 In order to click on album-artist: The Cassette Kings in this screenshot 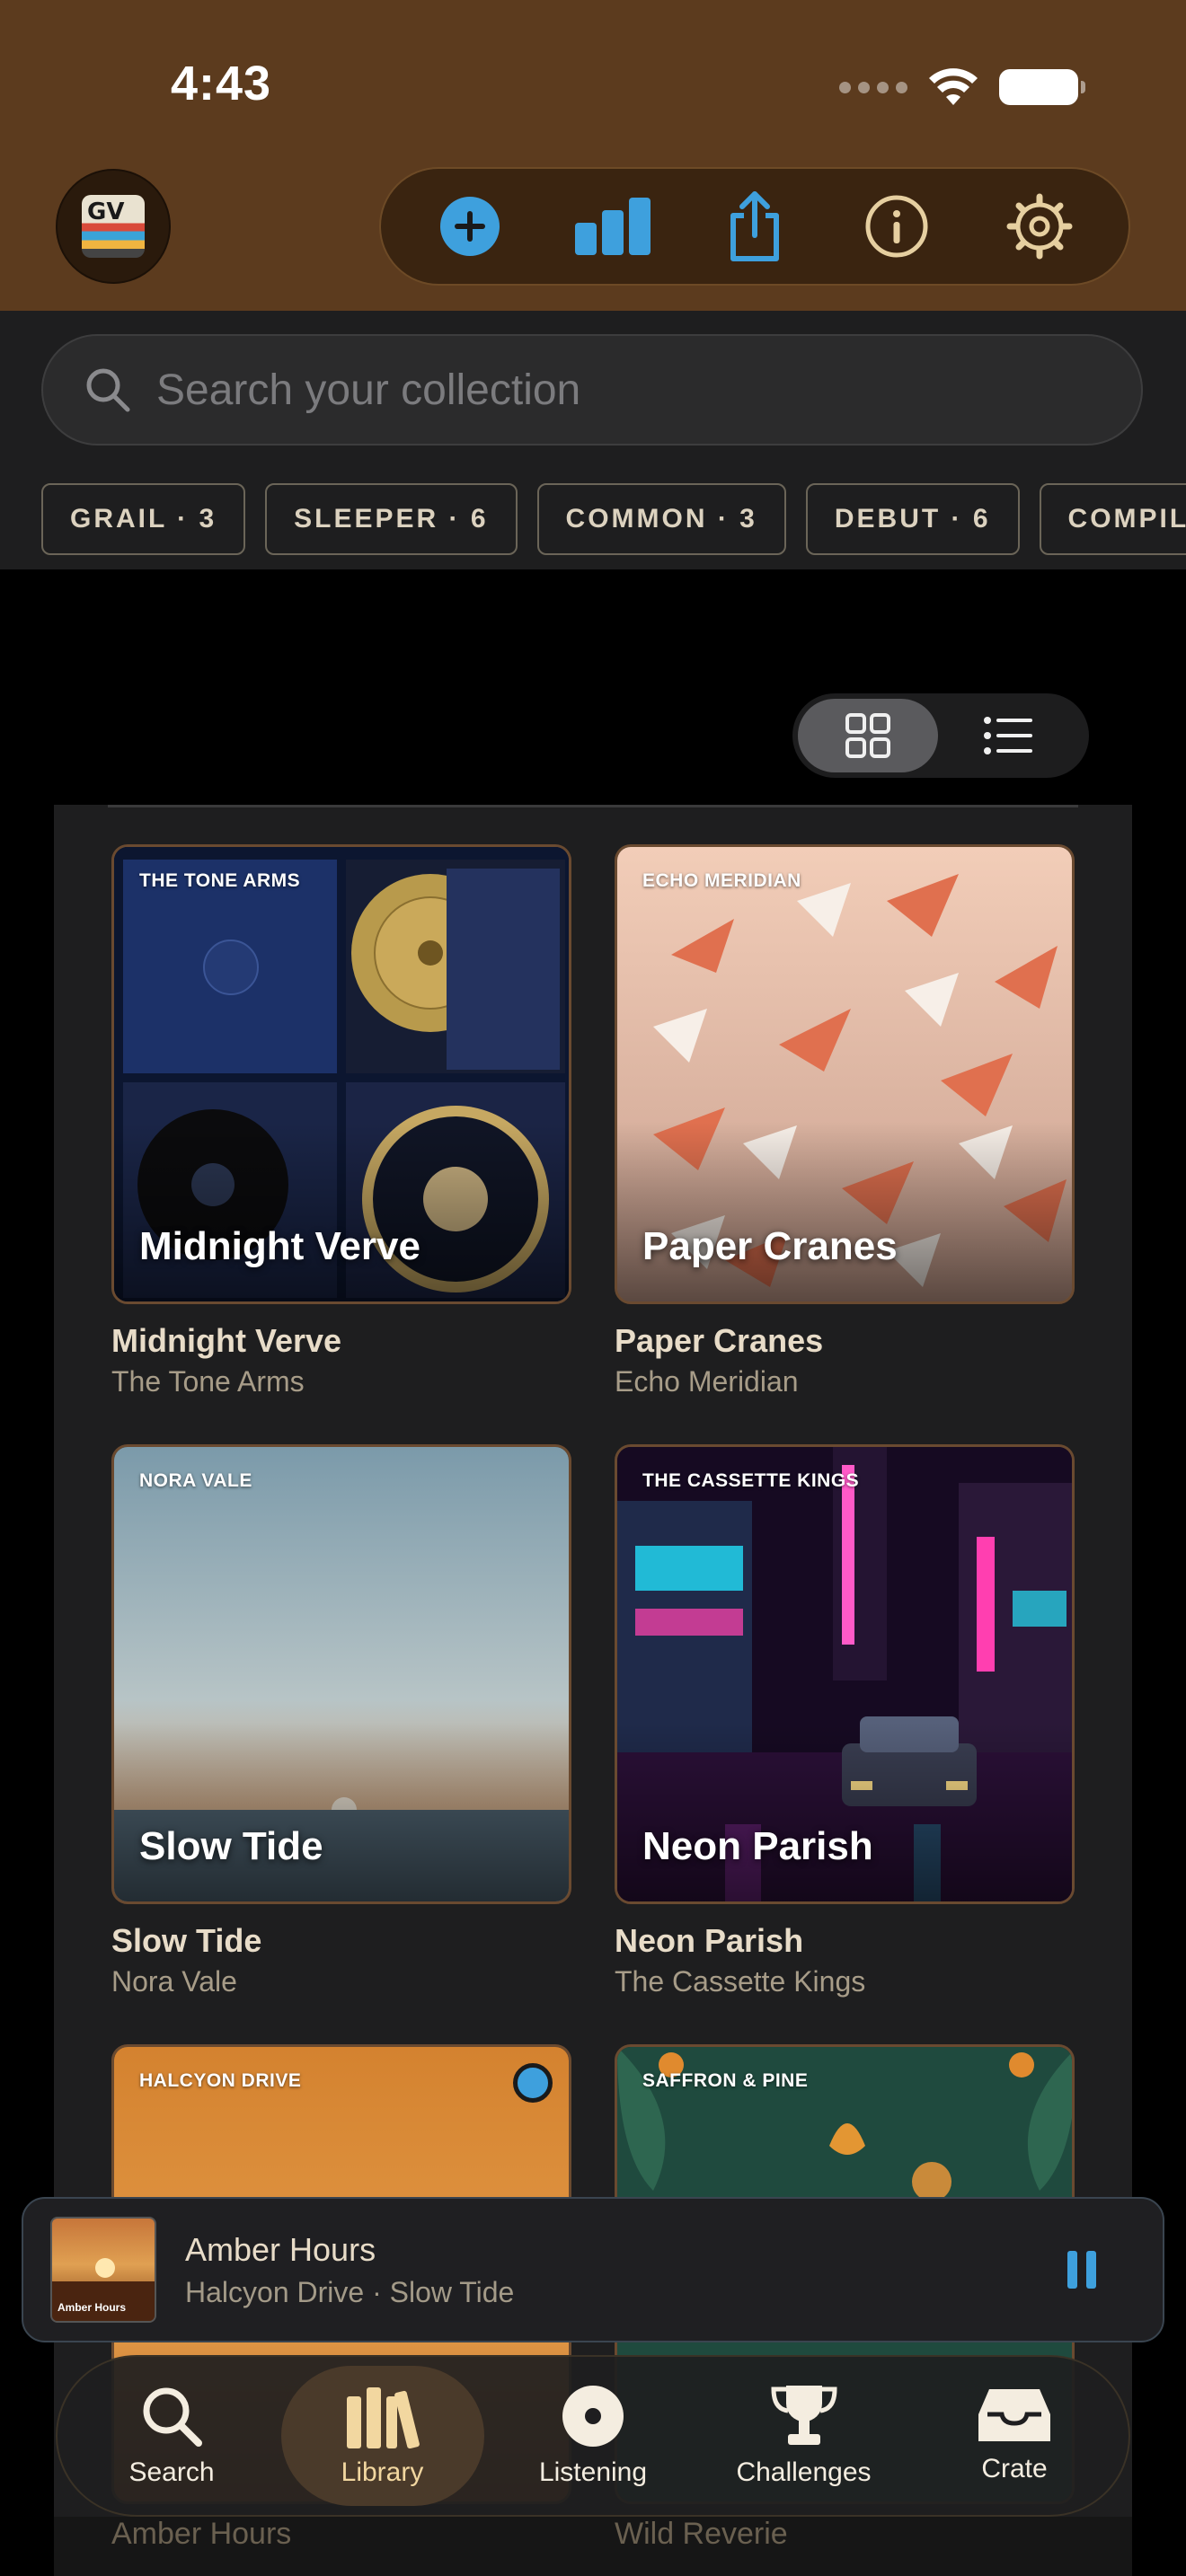, I will do `click(740, 1981)`.